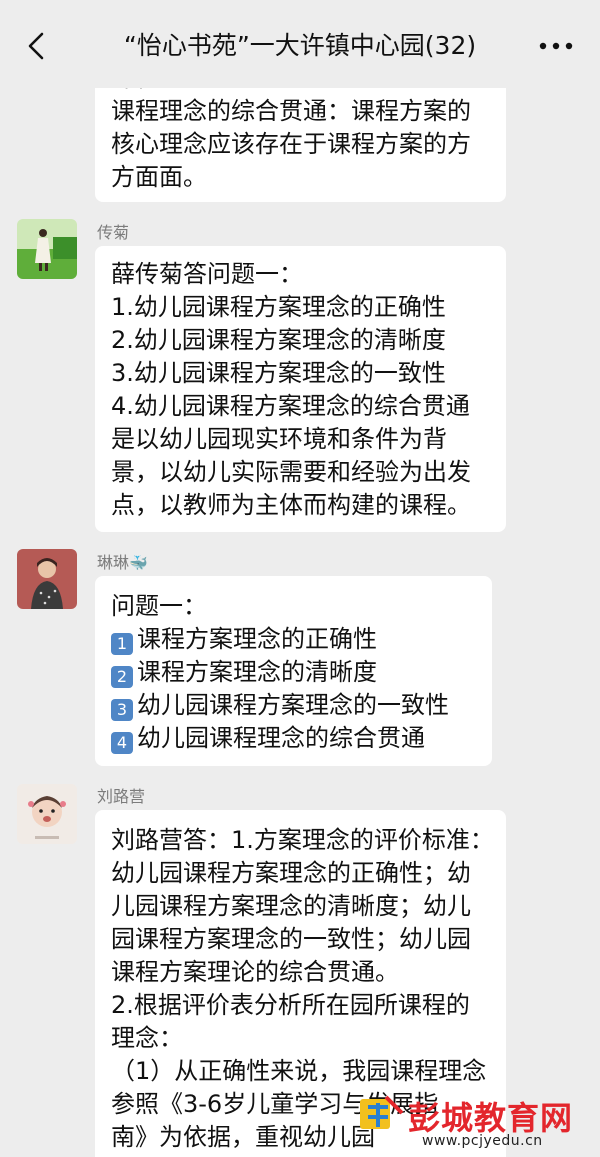 This screenshot has width=600, height=1157. Describe the element at coordinates (278, 307) in the screenshot. I see `message-line: 1.幼儿园课程方案理念的正确性` at that location.